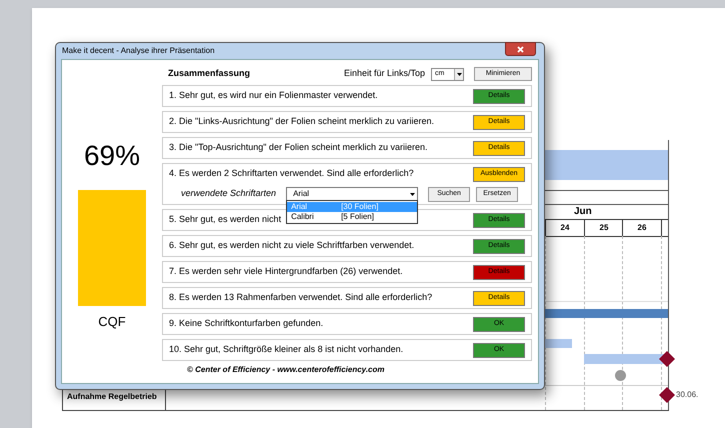 The image size is (725, 428). I want to click on check-text: 4. Es werden 2 Schriftarten verwendet. Sind alle erforderlich?, so click(291, 173).